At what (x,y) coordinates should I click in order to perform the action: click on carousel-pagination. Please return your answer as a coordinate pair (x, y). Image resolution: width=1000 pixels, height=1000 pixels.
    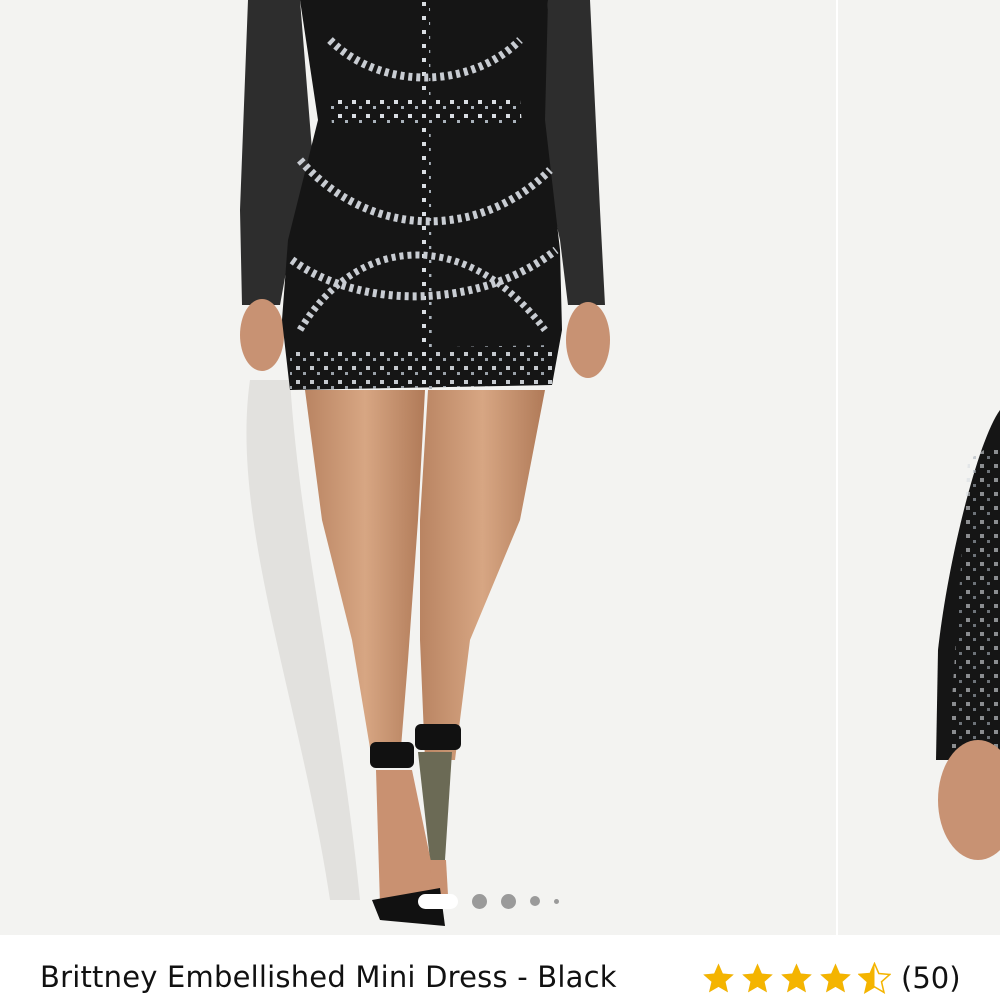
    Looking at the image, I should click on (488, 901).